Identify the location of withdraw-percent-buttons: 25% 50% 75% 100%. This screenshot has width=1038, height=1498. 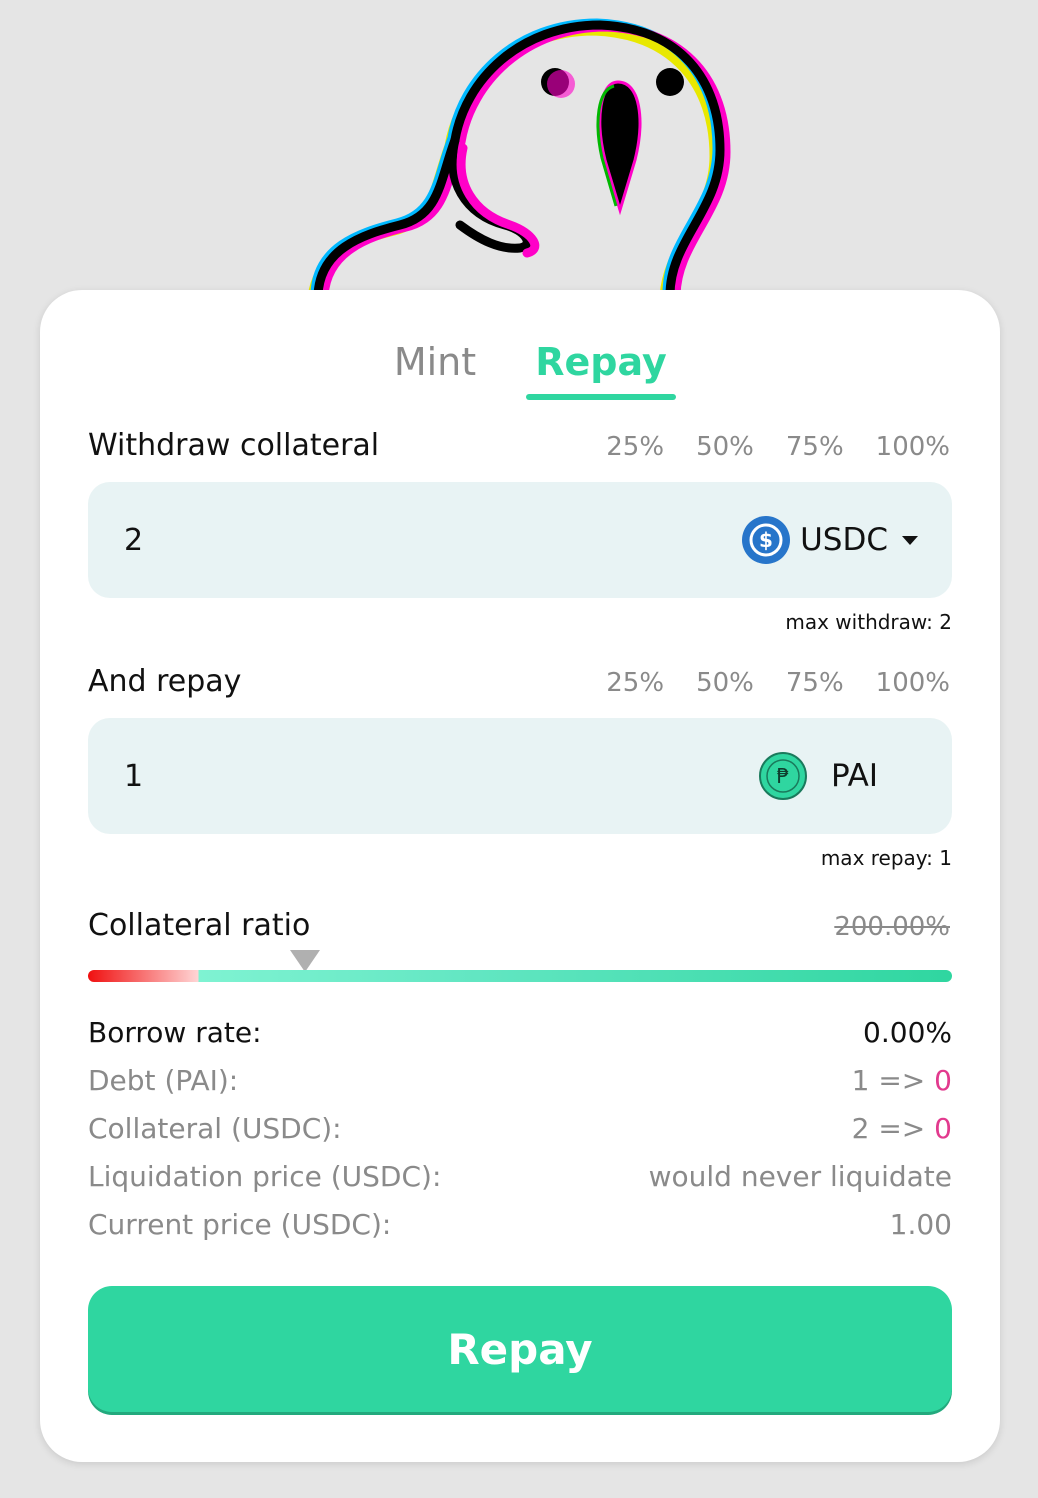
(778, 447).